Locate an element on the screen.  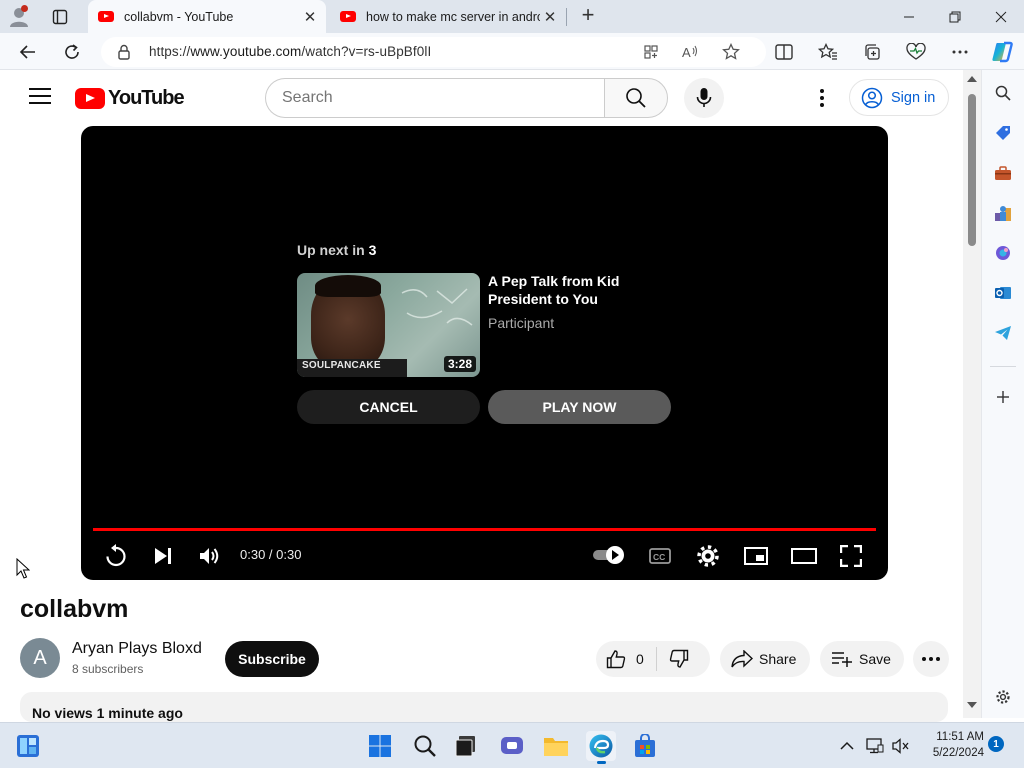
url-prefix: https:// is located at coordinates (170, 51).